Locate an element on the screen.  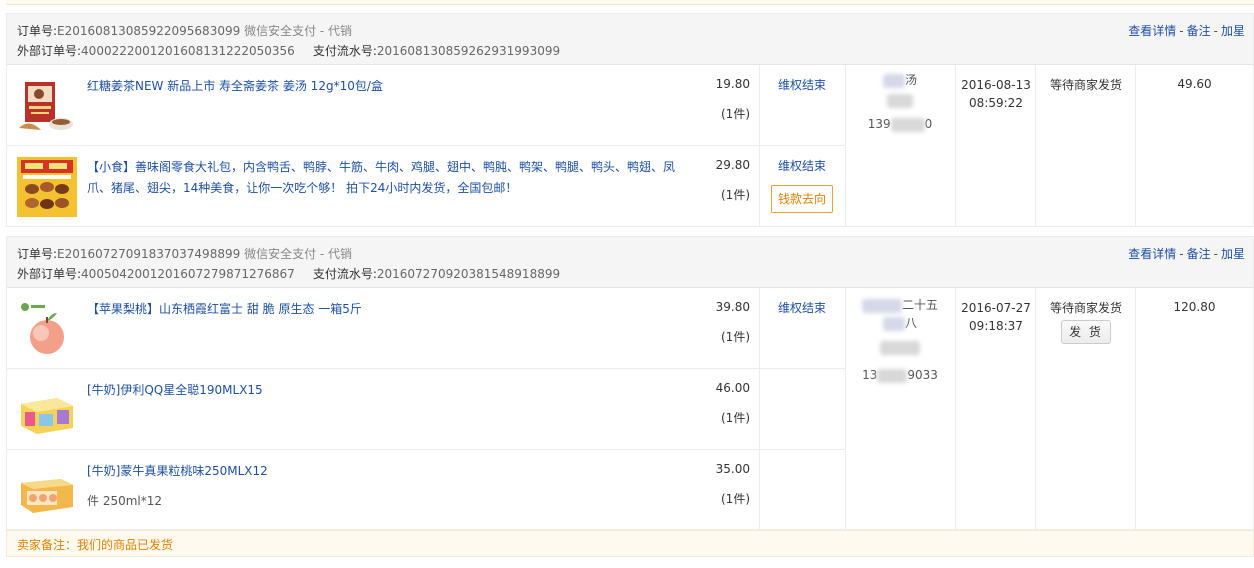
order-number-line: 订单号:E20160727091837037498899 微信安全支付 - 代销 is located at coordinates (184, 253).